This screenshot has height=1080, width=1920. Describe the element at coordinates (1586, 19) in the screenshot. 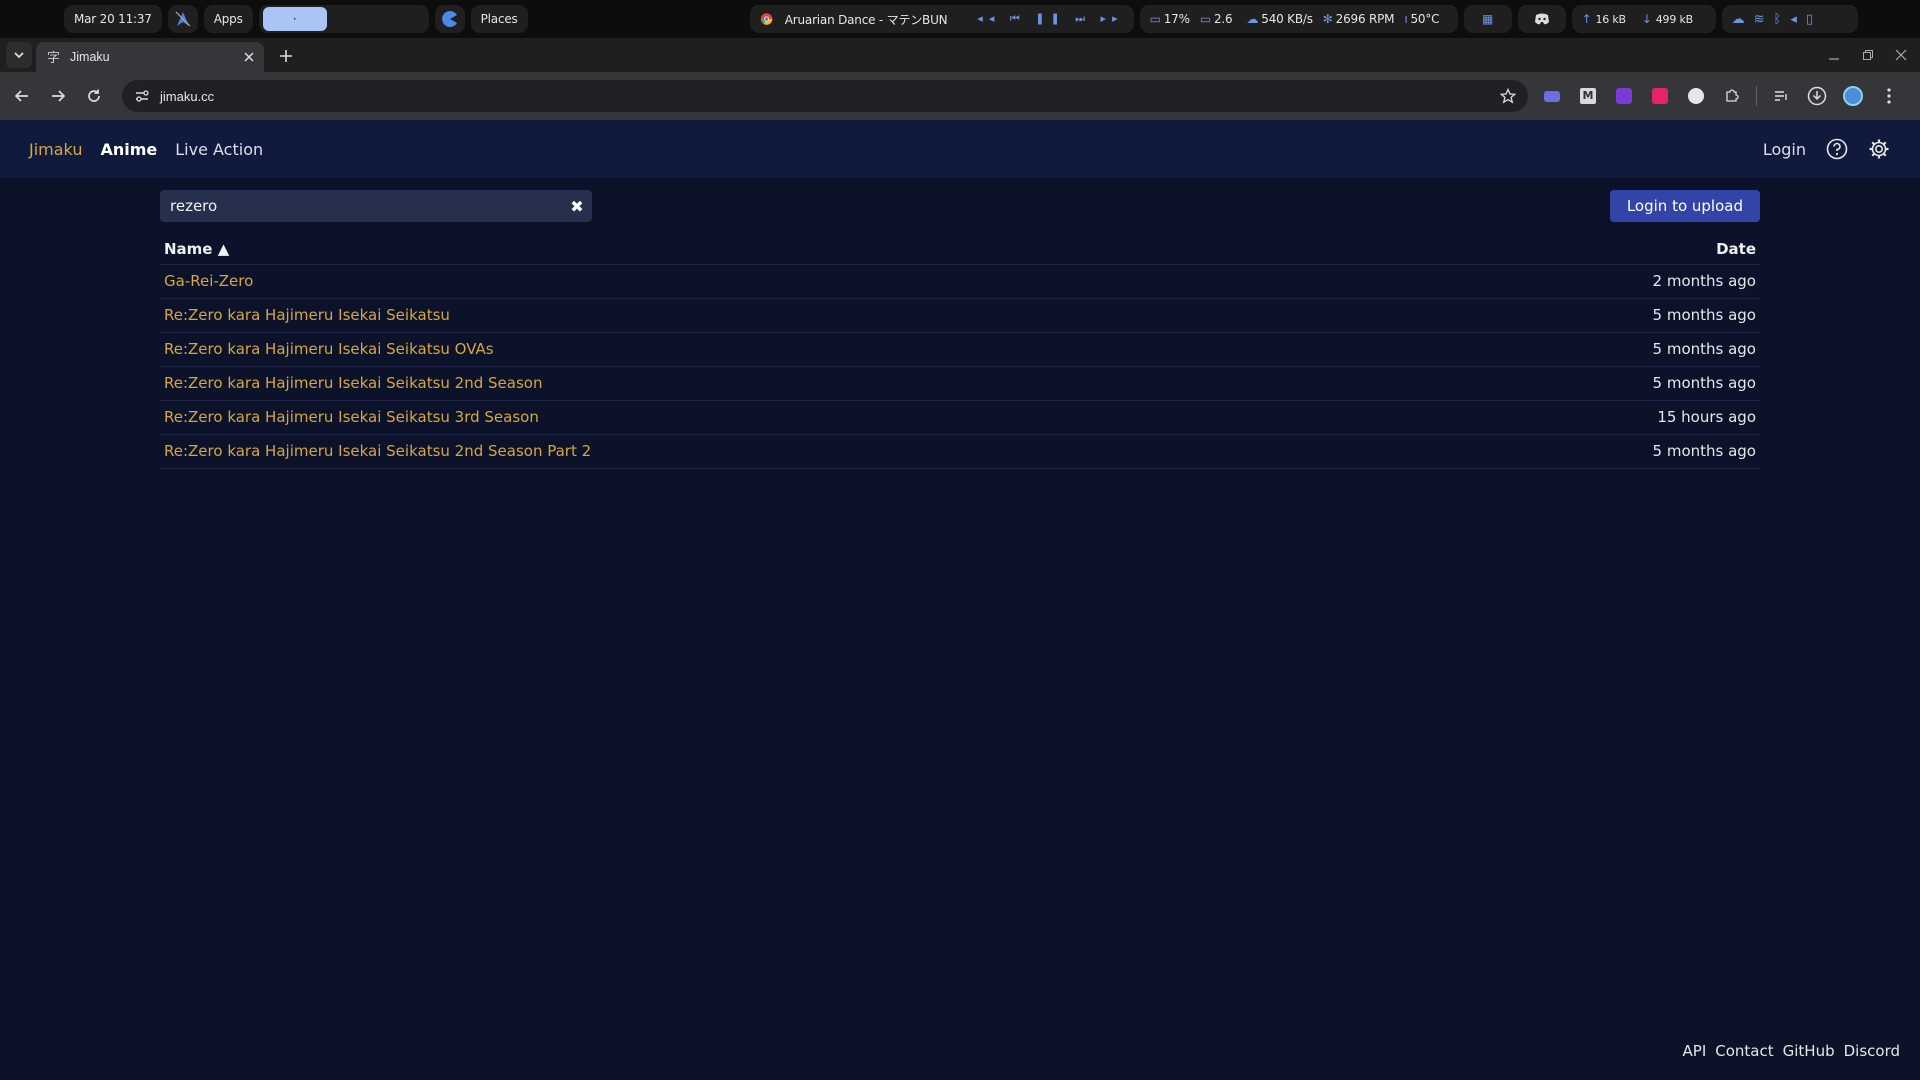

I see `upload-arrow-icon: ↑` at that location.